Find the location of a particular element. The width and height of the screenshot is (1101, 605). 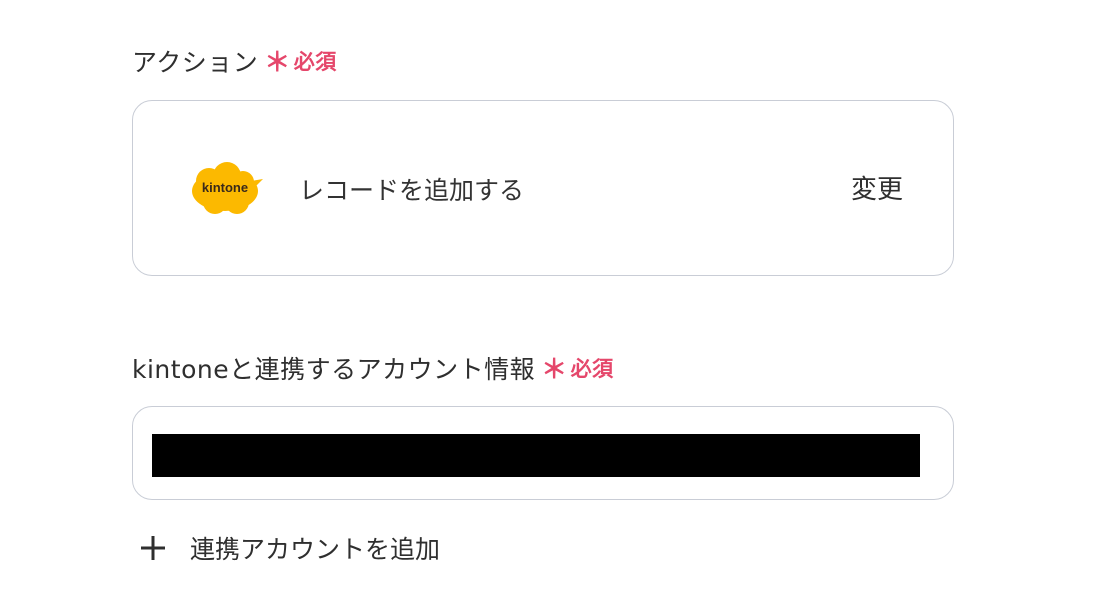

account-select-field is located at coordinates (543, 453).